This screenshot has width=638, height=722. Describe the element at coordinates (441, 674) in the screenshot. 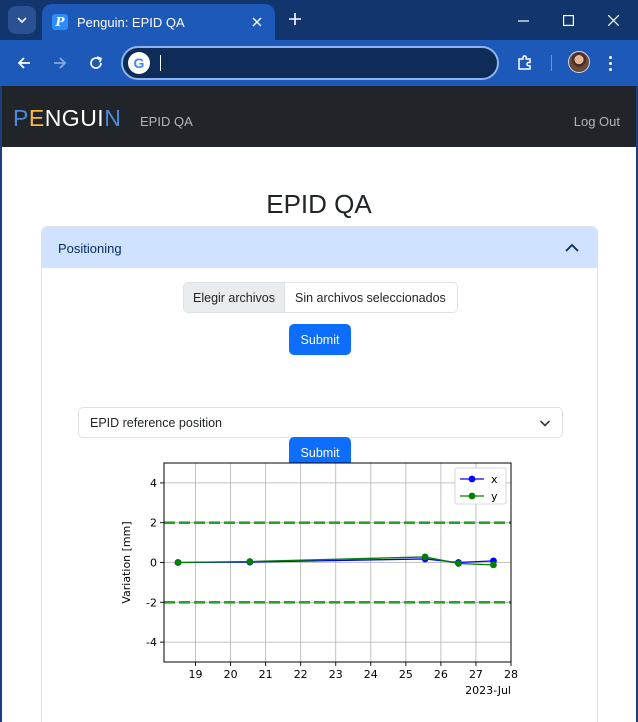

I see `x-tick-label: 26` at that location.